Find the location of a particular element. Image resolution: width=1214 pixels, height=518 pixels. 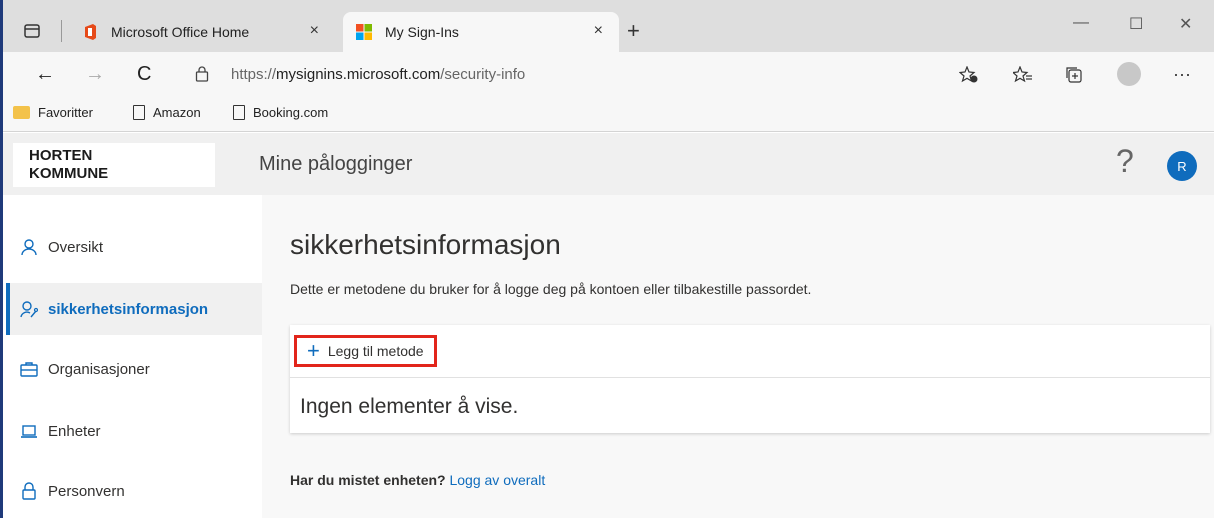

help-icon: ? is located at coordinates (1125, 161).